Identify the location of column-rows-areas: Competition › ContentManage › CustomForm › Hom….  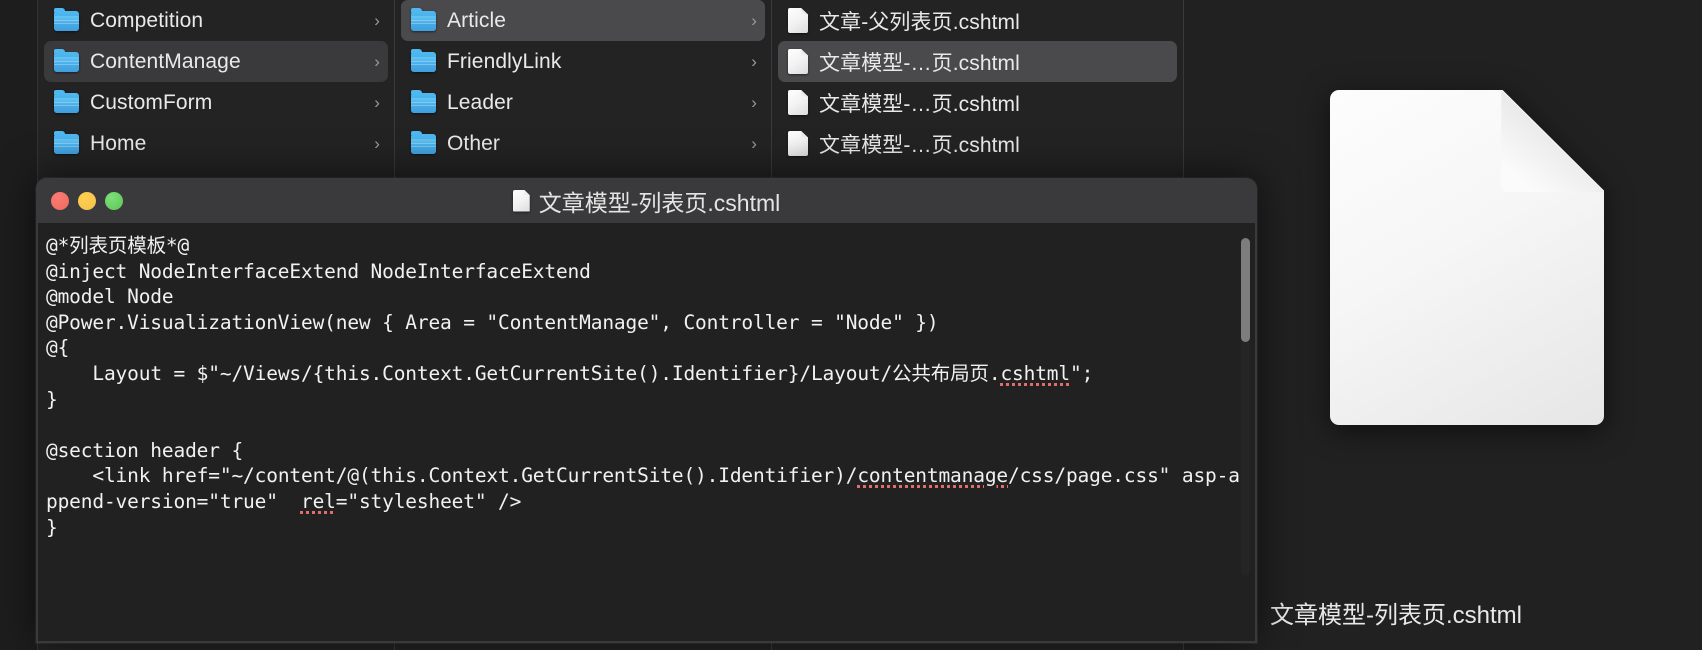
(216, 82).